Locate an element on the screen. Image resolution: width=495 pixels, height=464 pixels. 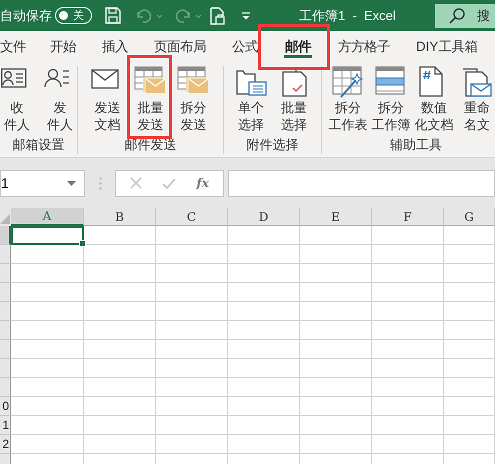
select-all-icon is located at coordinates (5, 217).